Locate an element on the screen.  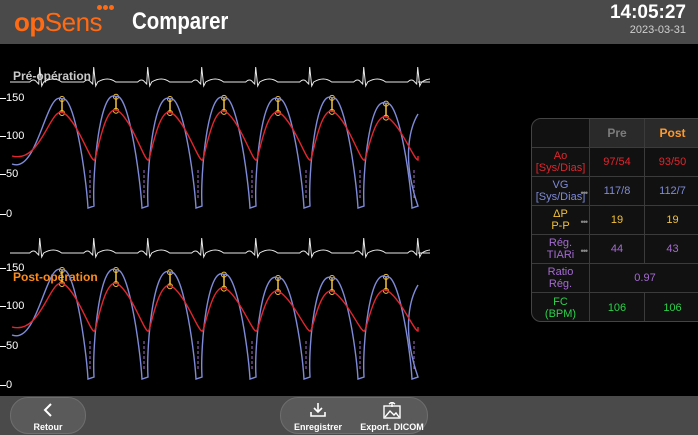
dp-post-value: 19 is located at coordinates (672, 220).